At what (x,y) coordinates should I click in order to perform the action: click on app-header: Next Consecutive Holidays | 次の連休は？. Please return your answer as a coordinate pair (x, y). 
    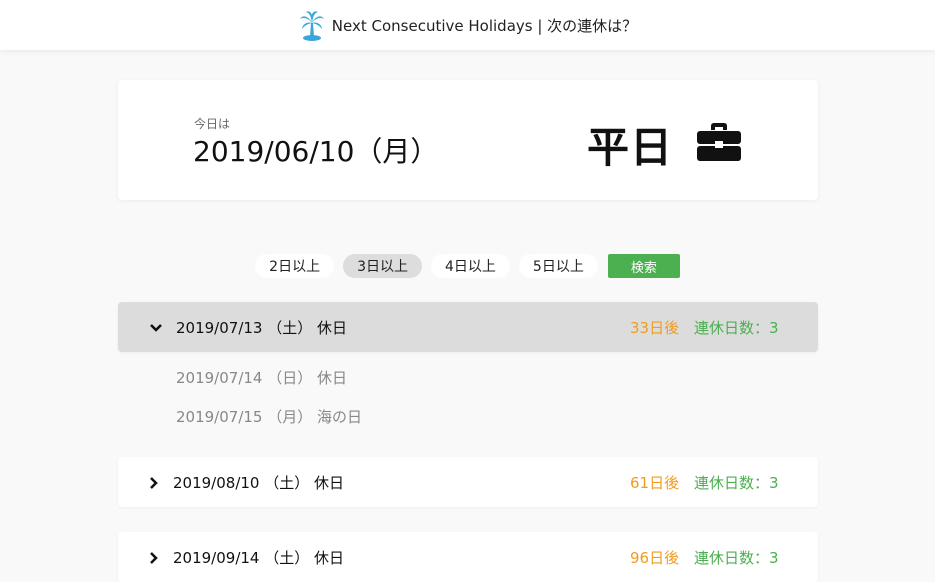
    Looking at the image, I should click on (467, 25).